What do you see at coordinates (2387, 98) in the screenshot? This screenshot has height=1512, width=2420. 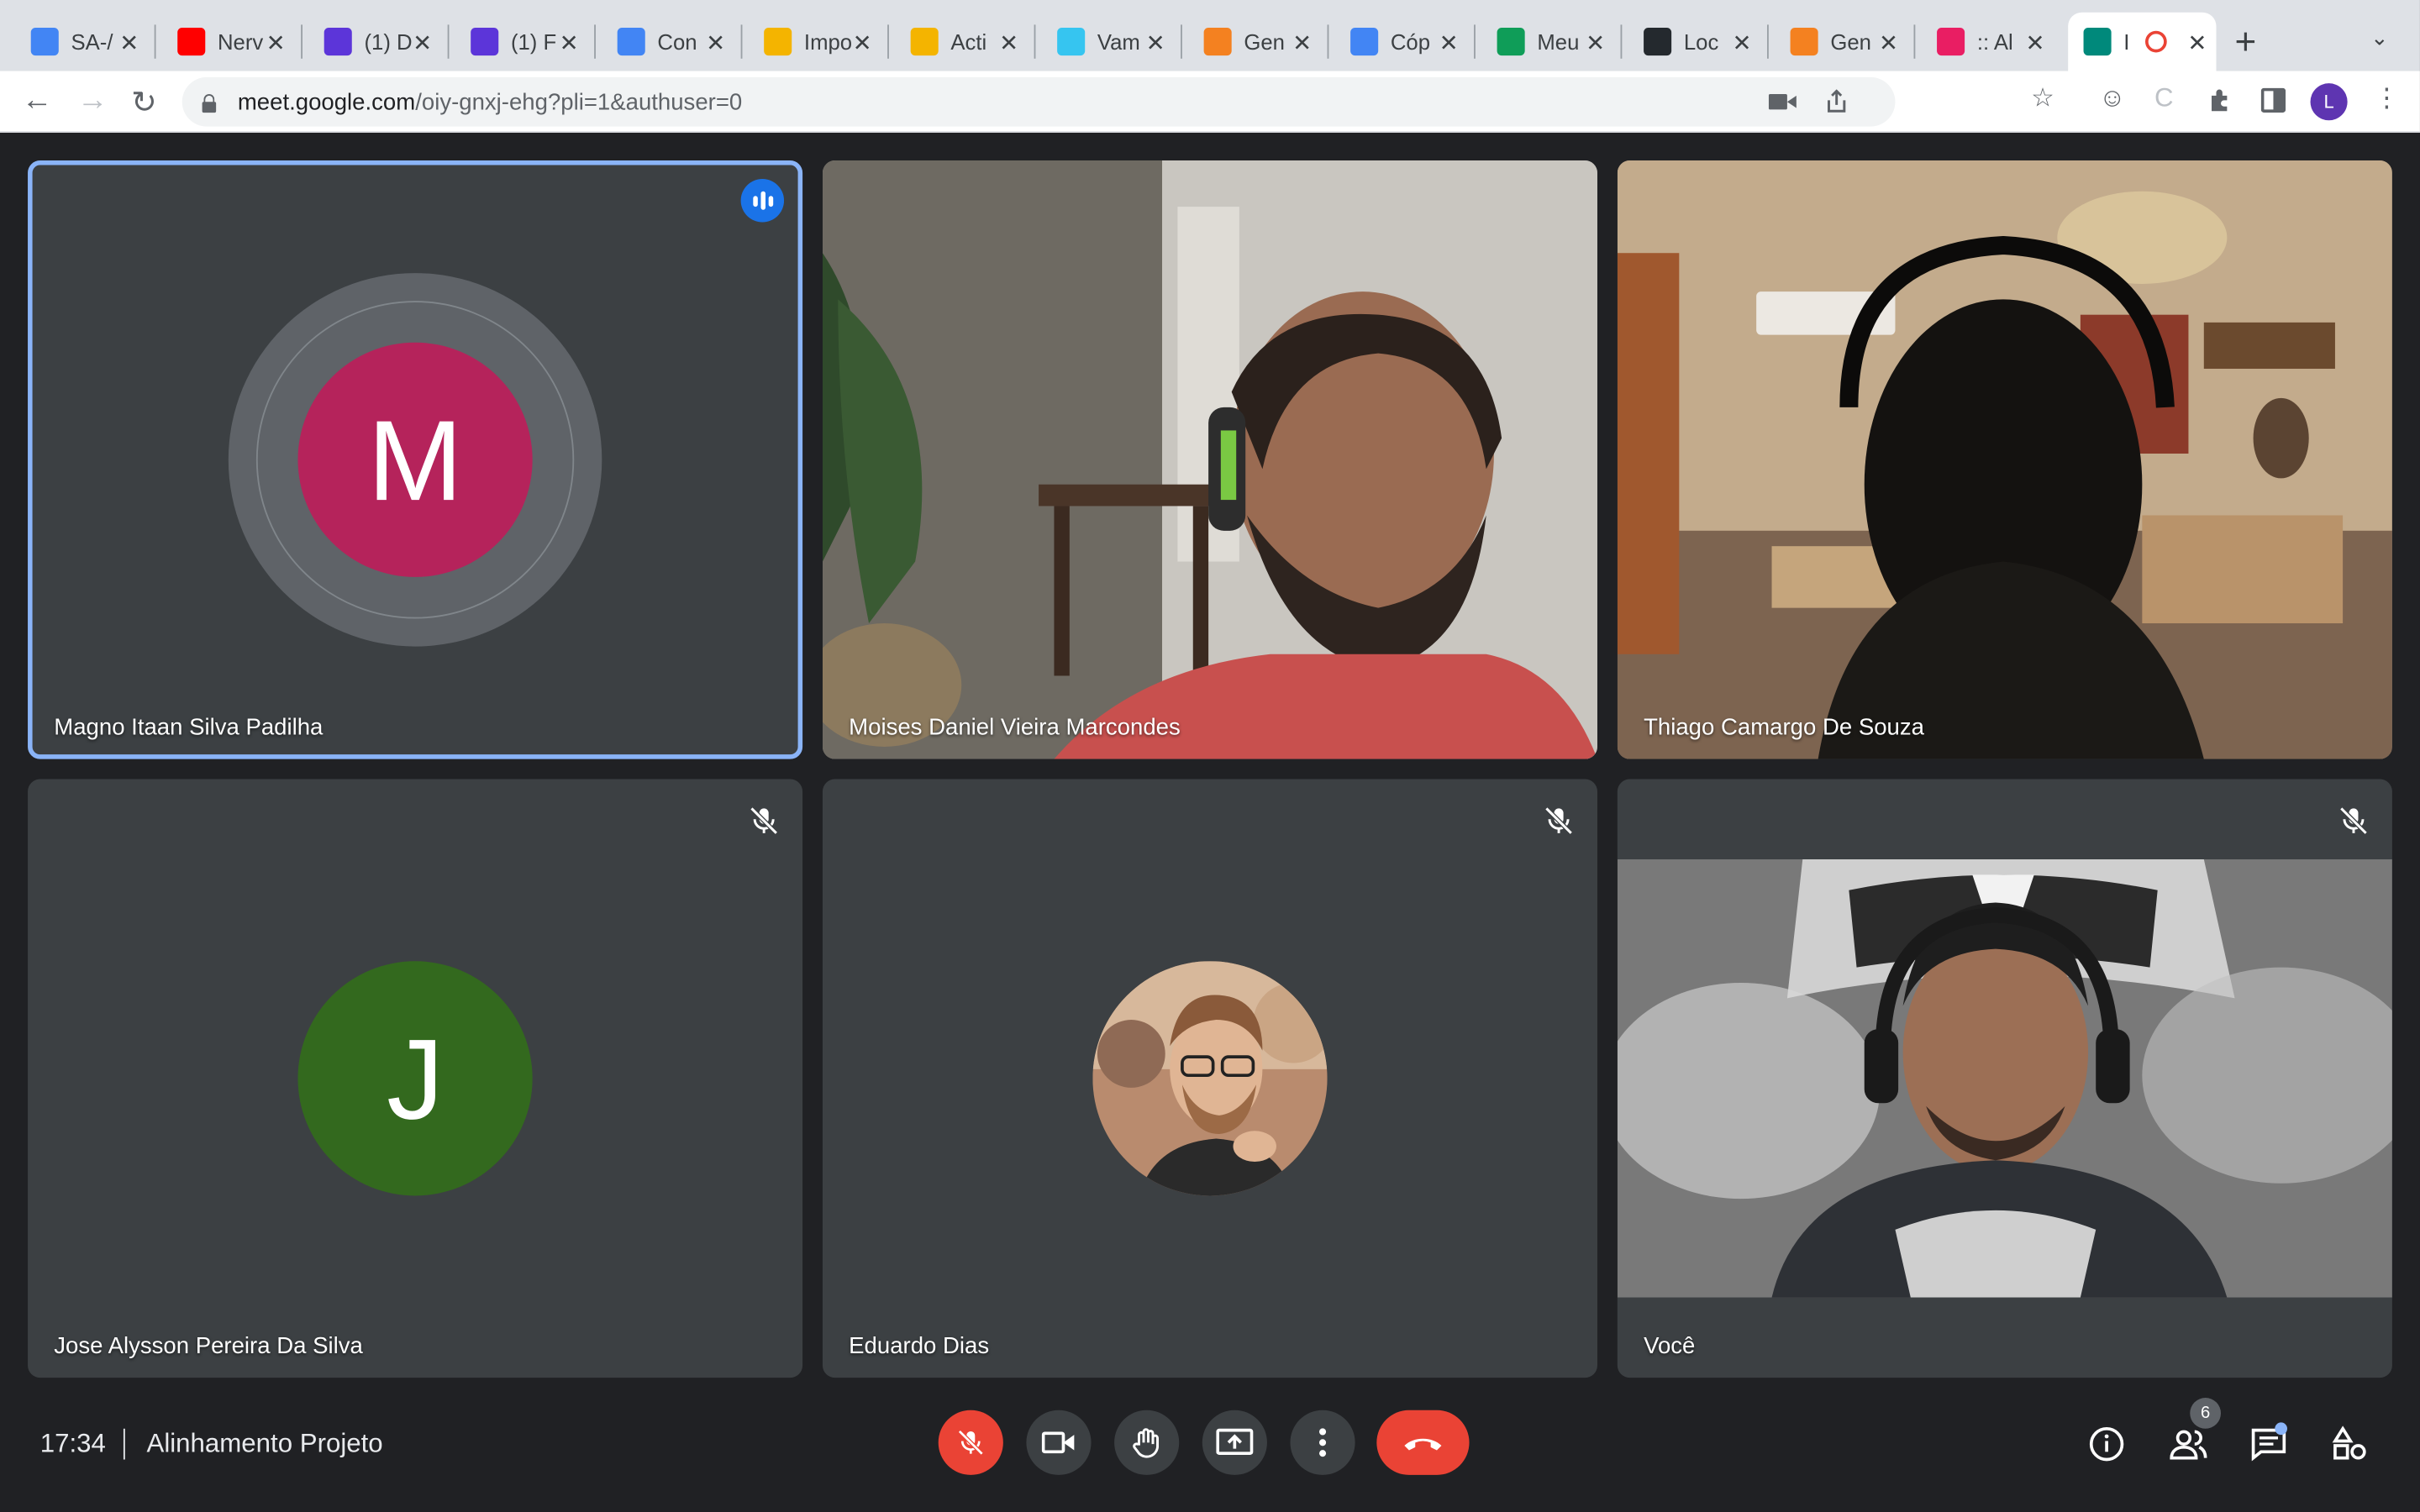 I see `menu-dots-icon: ⋮` at bounding box center [2387, 98].